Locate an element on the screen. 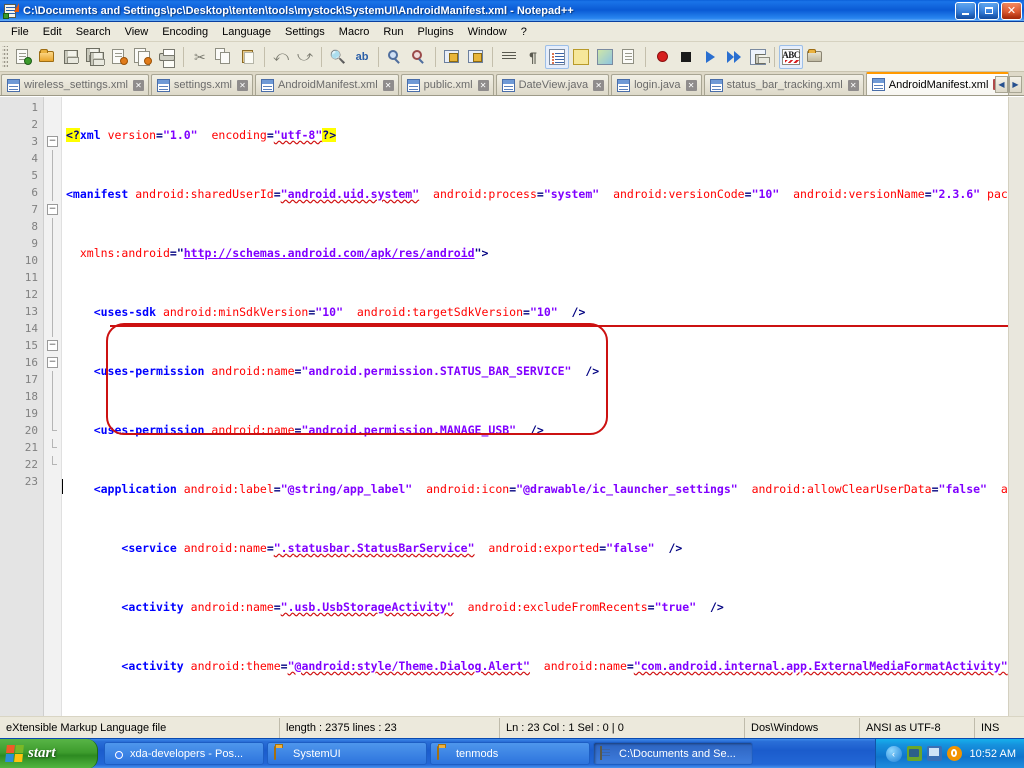  menu-run: Run is located at coordinates (393, 32).